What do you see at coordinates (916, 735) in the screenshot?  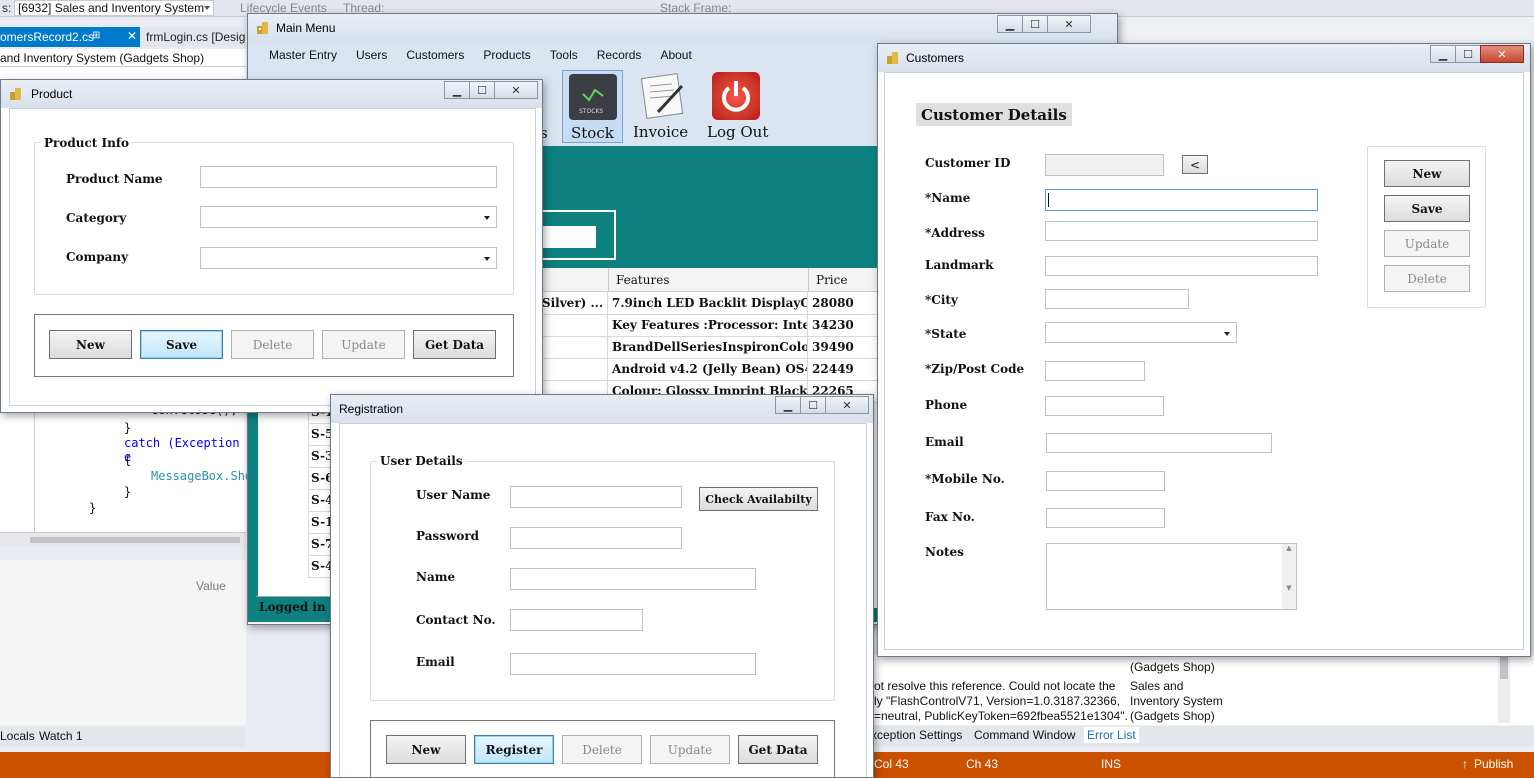 I see `tab-exception-settings: xception Settings` at bounding box center [916, 735].